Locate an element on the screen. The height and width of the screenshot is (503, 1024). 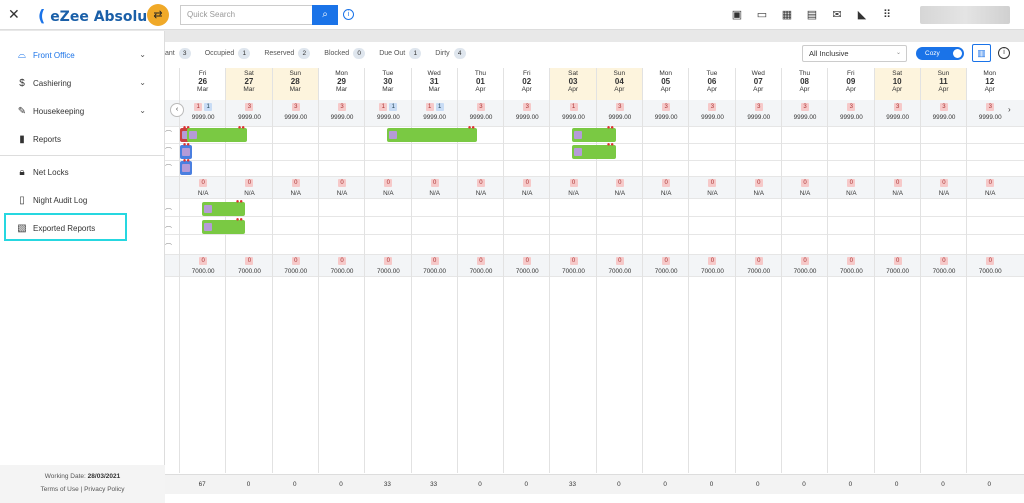
search-button: ⌕ is located at coordinates (325, 15).